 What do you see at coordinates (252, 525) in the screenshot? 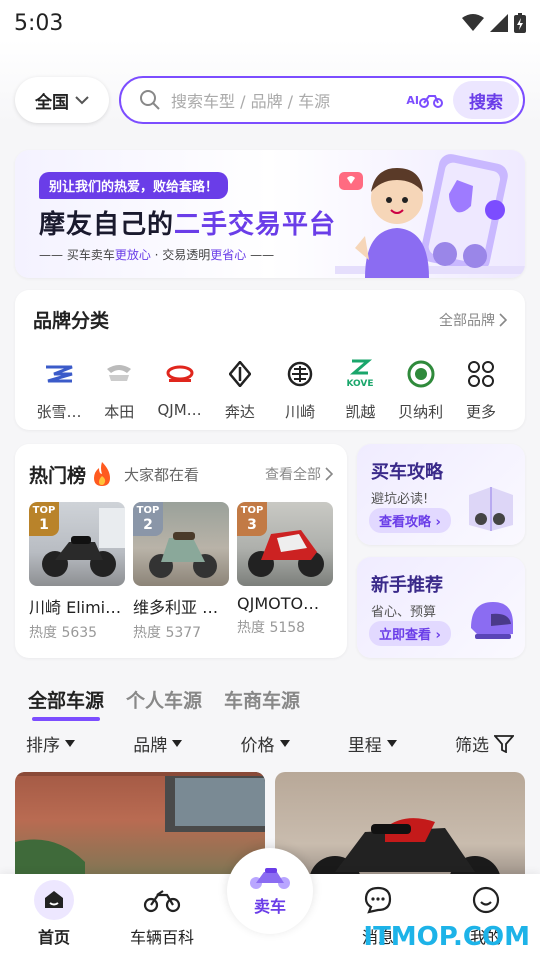
I see `rank-number: 3` at bounding box center [252, 525].